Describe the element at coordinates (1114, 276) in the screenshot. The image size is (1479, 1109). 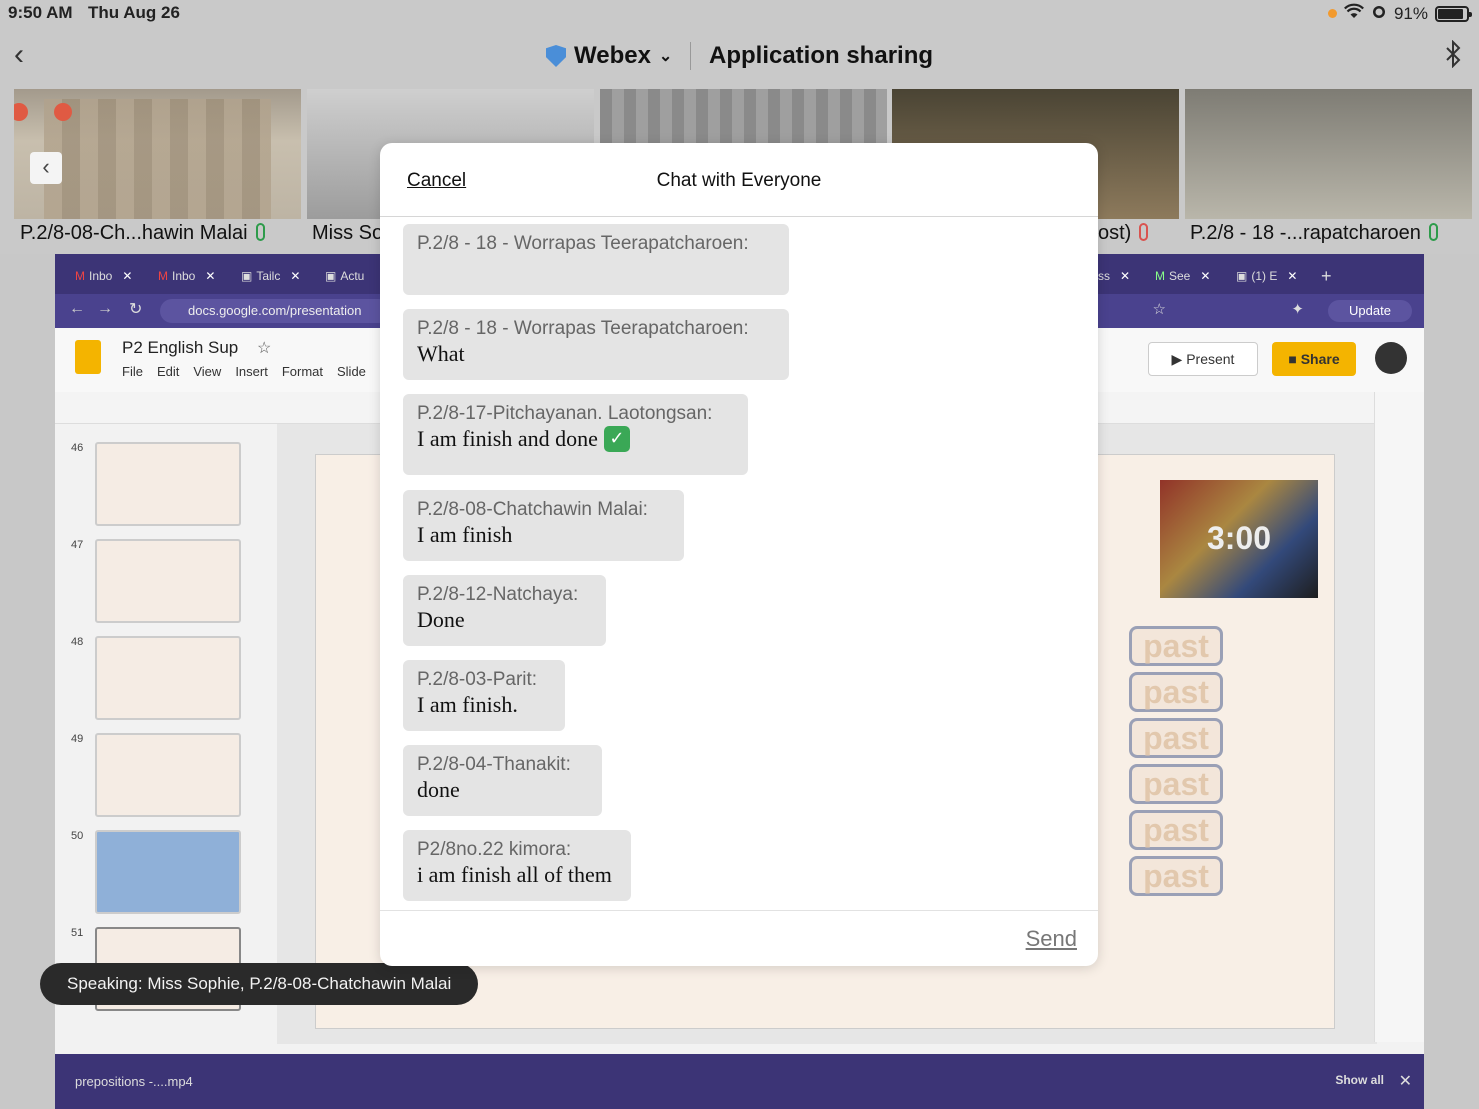
I see `browser-tab: ss ✕` at that location.